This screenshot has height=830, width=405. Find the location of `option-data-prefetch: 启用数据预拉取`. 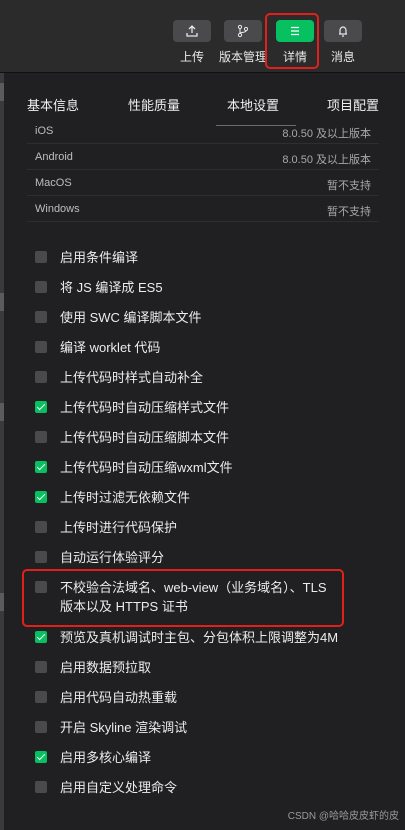

option-data-prefetch: 启用数据预拉取 is located at coordinates (197, 669).